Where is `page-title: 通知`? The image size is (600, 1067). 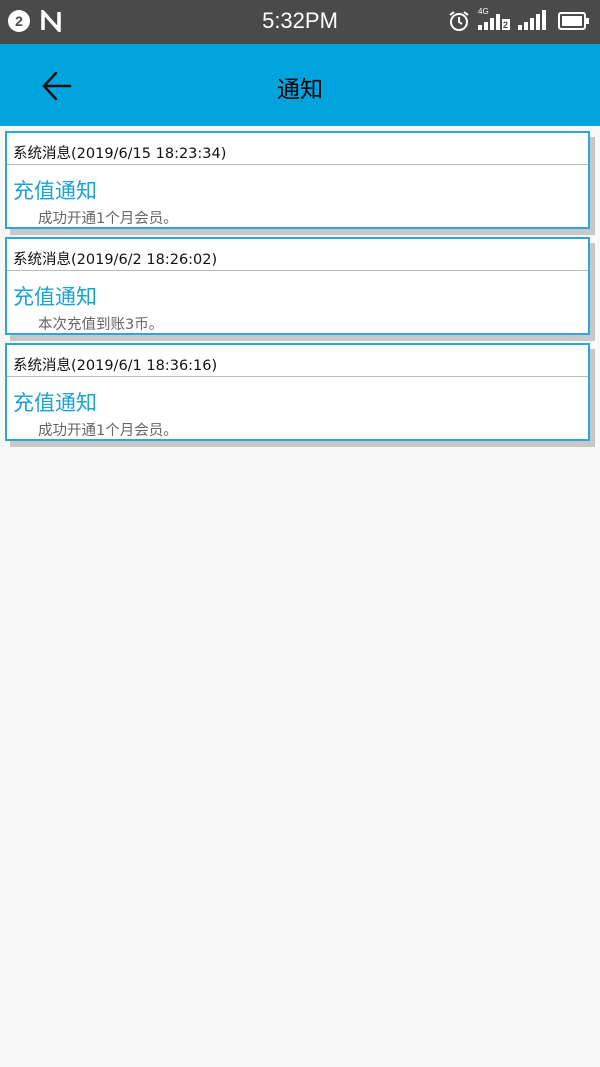 page-title: 通知 is located at coordinates (300, 90).